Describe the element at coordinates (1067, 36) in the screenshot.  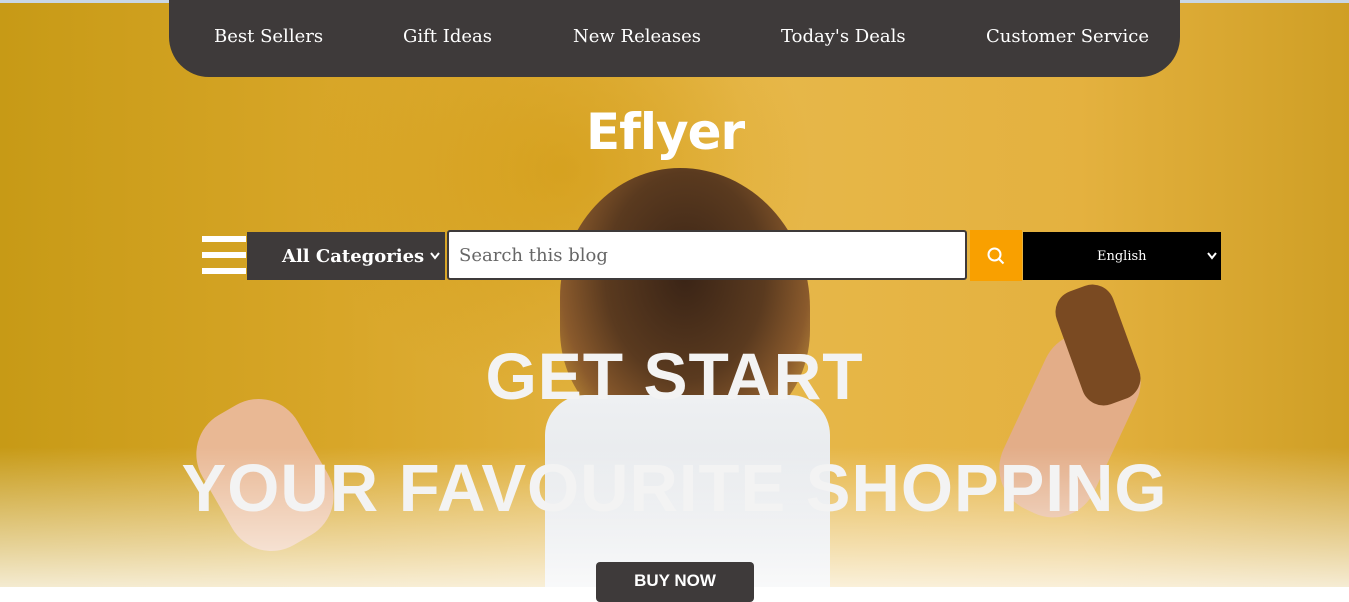
I see `nav-customer-service: Customer Service` at that location.